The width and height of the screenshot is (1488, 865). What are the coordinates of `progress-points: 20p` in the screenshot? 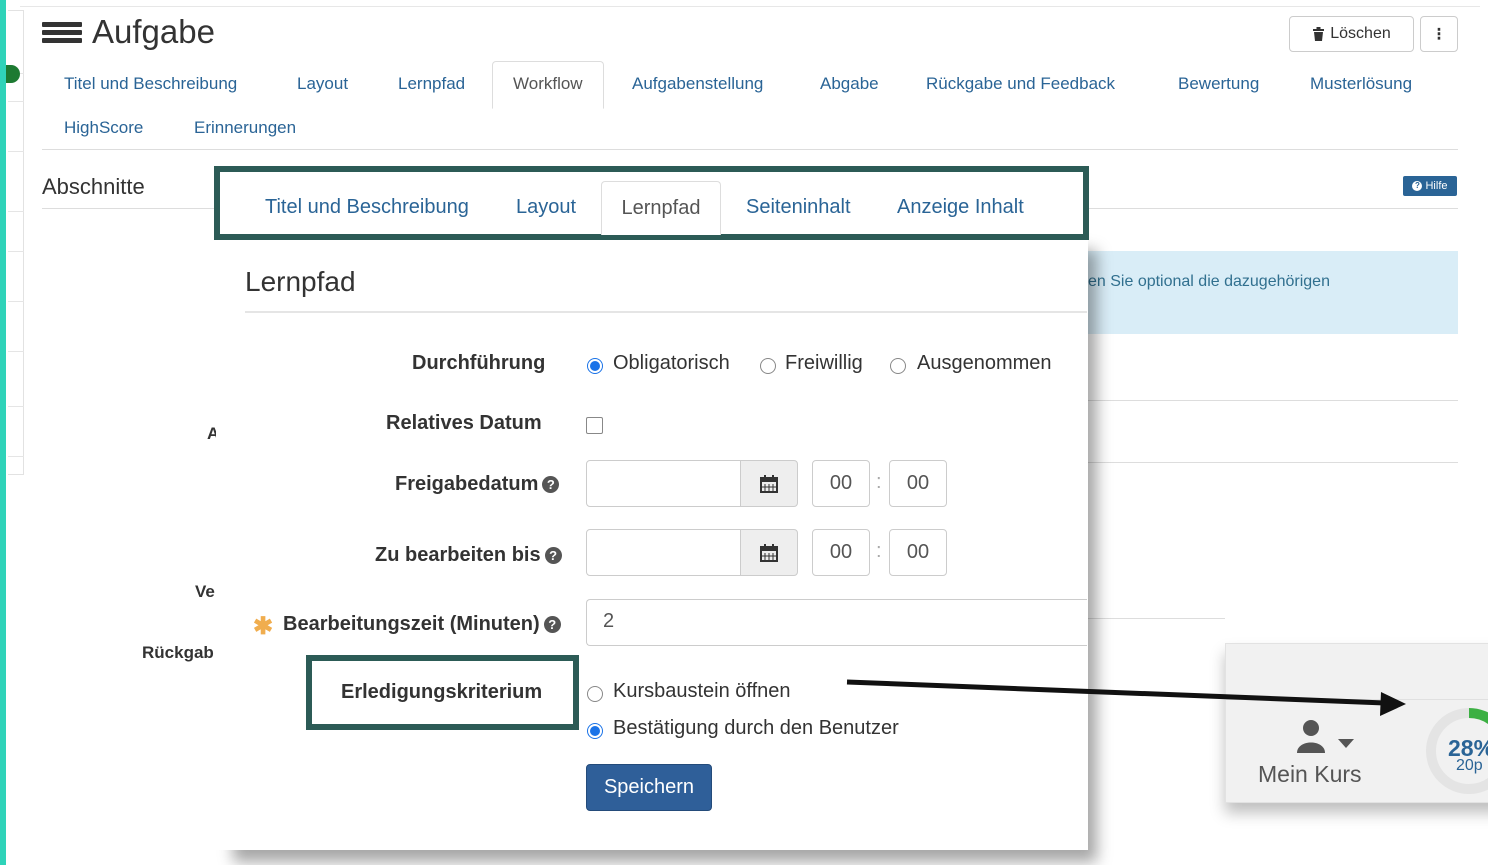 It's located at (1469, 765).